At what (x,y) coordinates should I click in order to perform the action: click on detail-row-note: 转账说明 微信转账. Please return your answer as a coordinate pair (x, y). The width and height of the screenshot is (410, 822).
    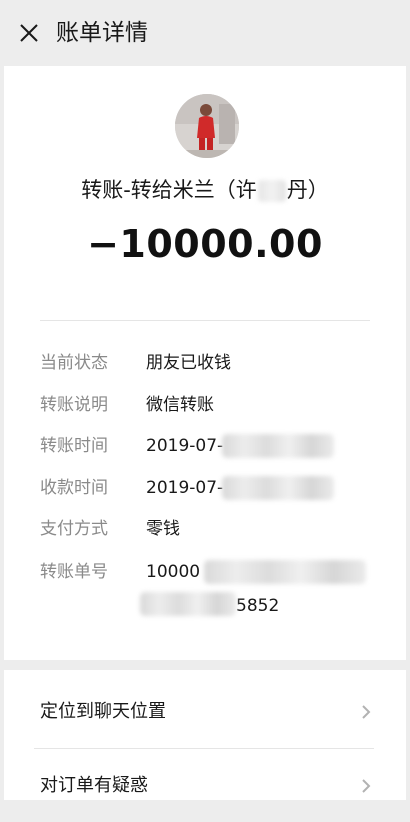
    Looking at the image, I should click on (205, 405).